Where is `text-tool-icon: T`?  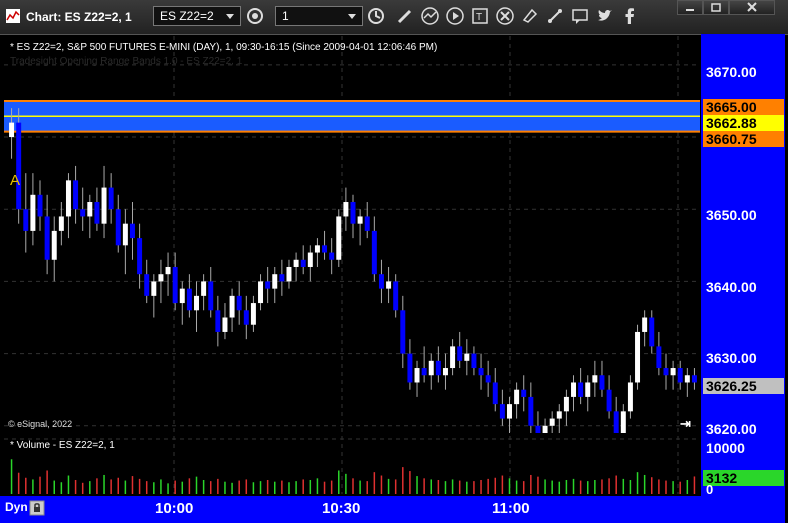 text-tool-icon: T is located at coordinates (480, 16).